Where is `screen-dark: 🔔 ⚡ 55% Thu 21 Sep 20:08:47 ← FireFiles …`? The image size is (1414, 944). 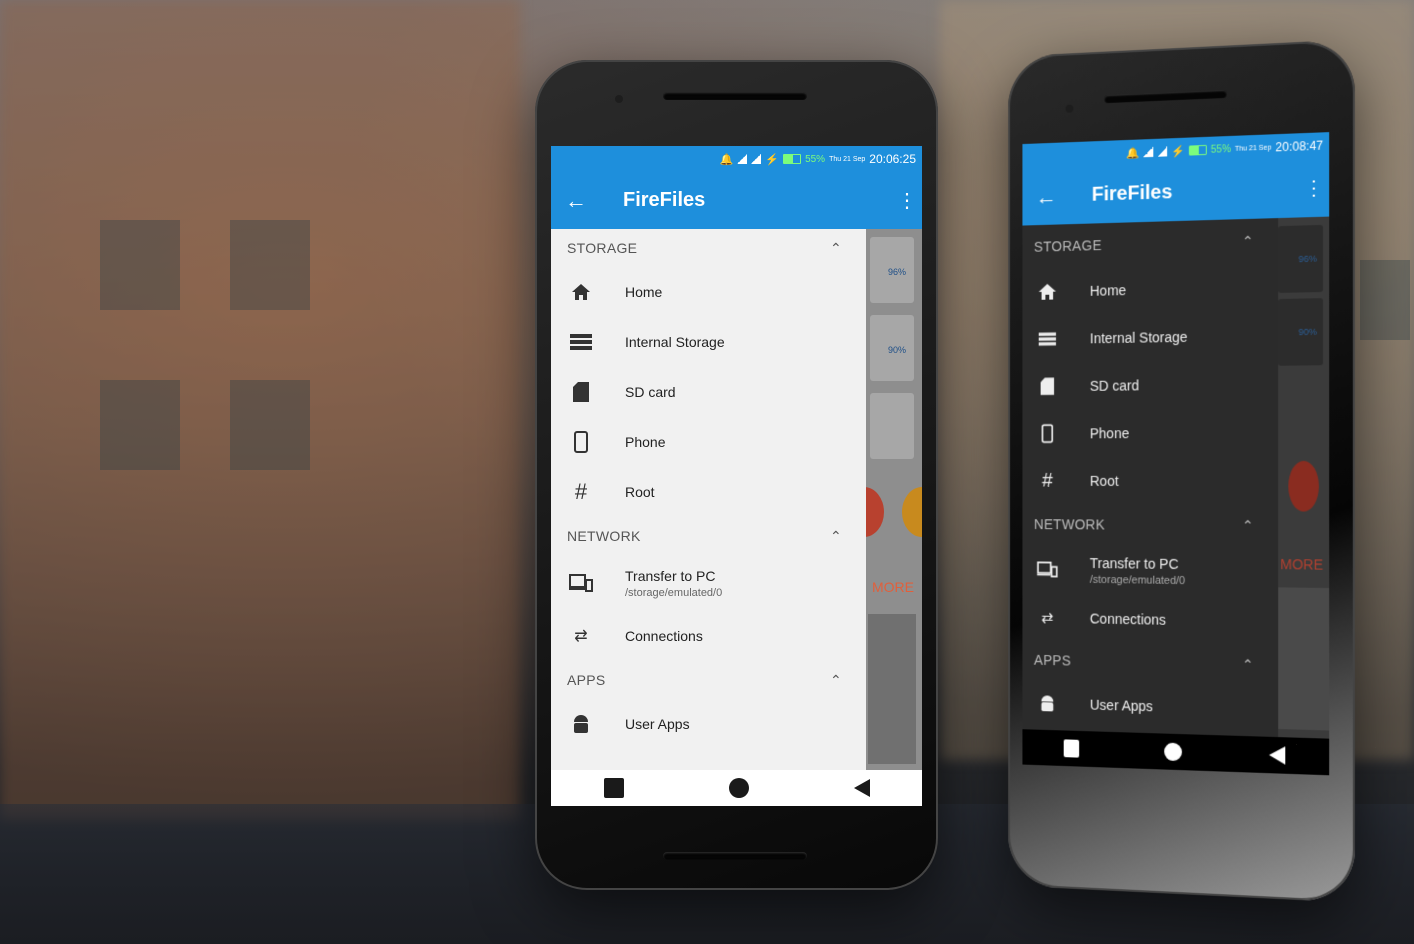 screen-dark: 🔔 ⚡ 55% Thu 21 Sep 20:08:47 ← FireFiles … is located at coordinates (1176, 454).